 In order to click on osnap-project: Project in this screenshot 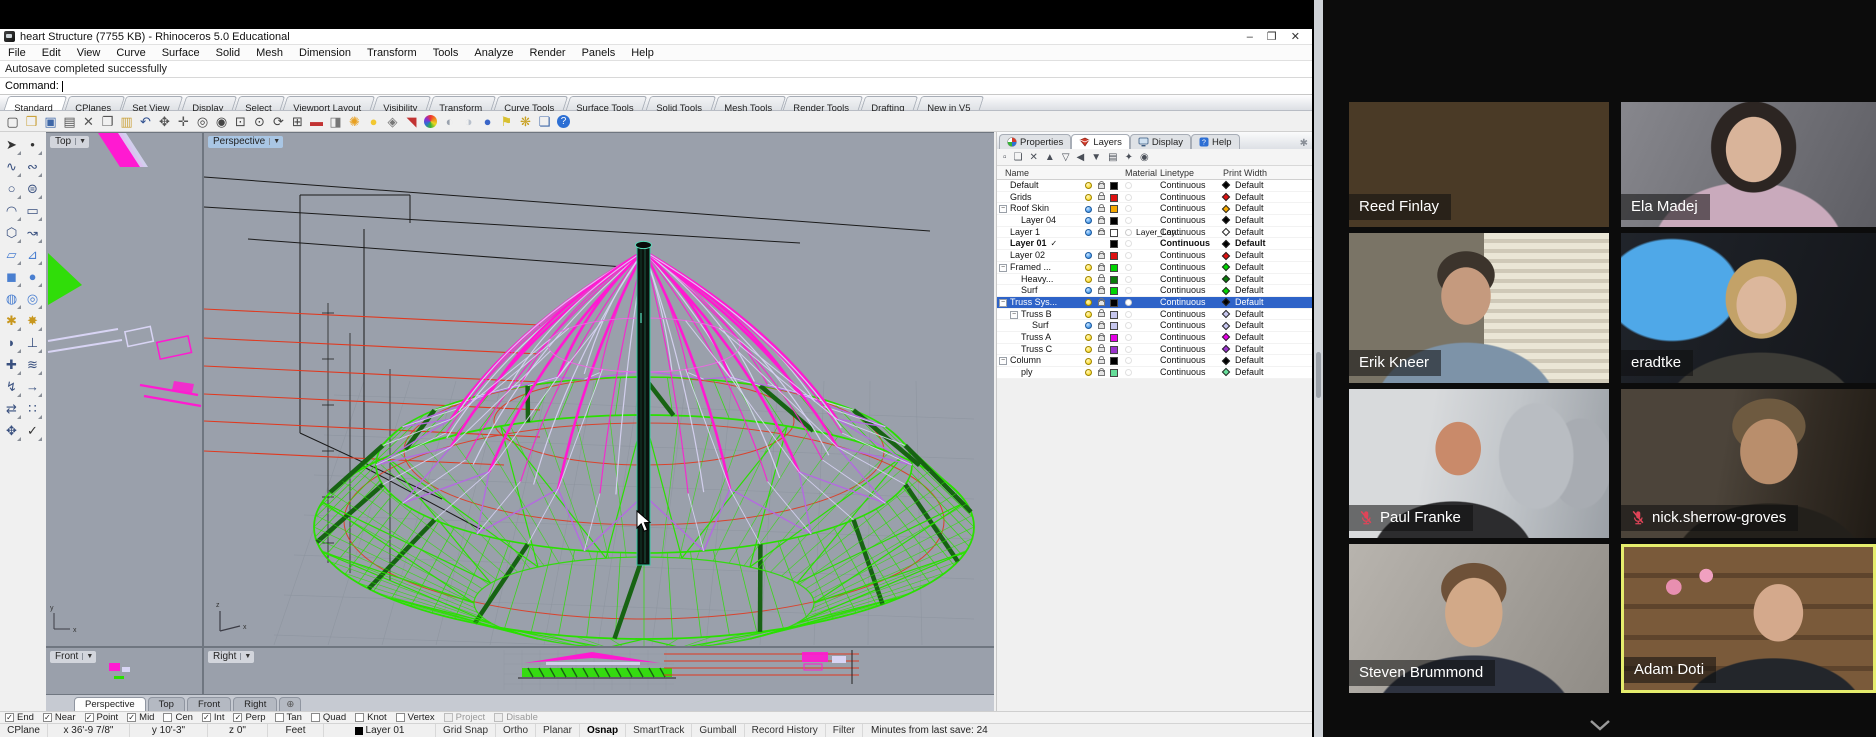, I will do `click(464, 717)`.